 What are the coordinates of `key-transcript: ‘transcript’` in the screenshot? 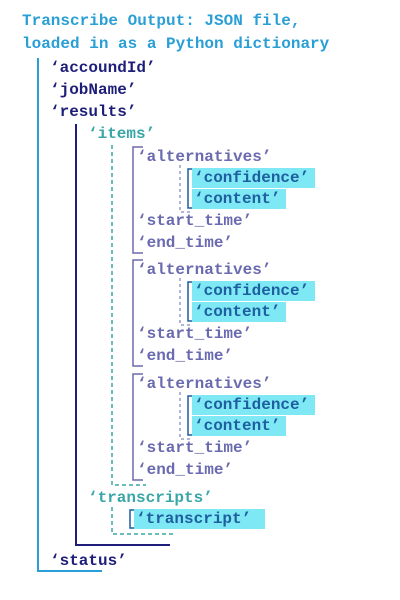 It's located at (200, 519).